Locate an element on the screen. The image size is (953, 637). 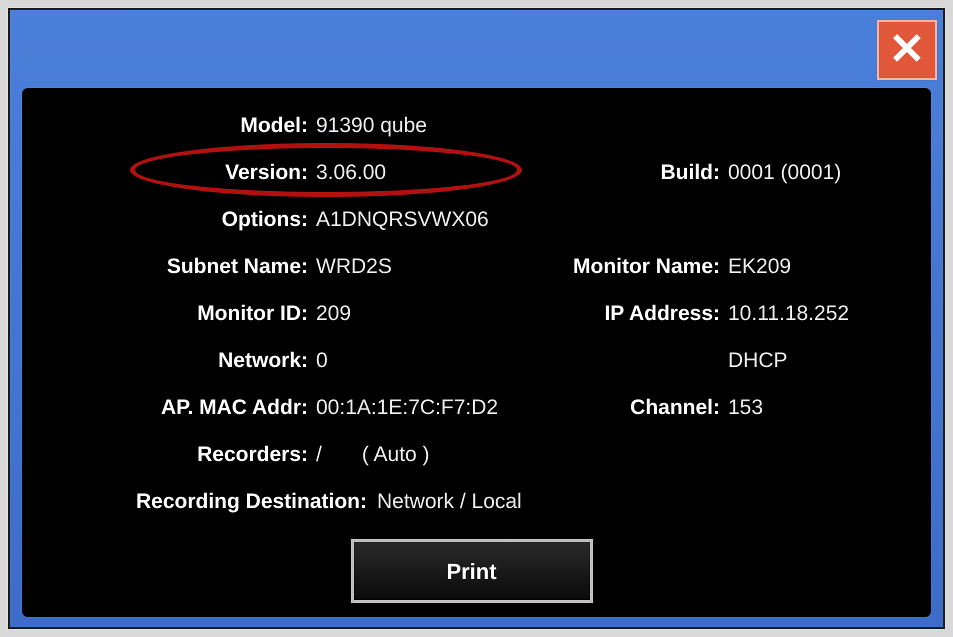
field-value: 91390 qube is located at coordinates (371, 125).